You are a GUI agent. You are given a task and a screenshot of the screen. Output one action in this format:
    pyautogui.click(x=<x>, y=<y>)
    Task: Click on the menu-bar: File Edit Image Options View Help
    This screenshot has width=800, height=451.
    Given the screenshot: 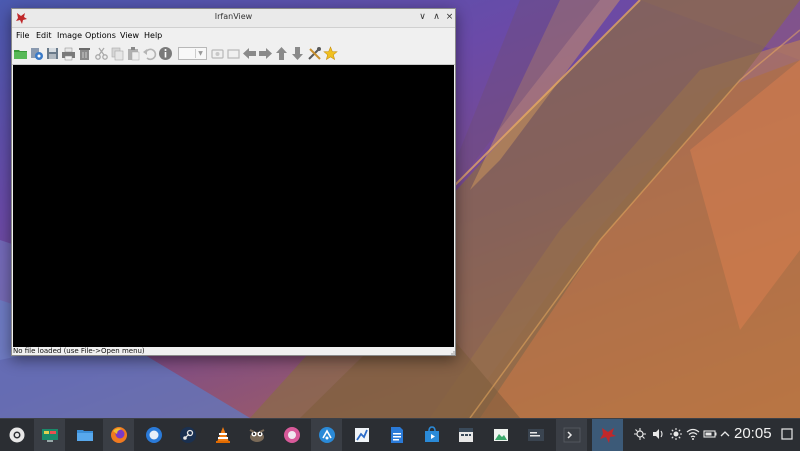 What is the action you would take?
    pyautogui.click(x=233, y=36)
    